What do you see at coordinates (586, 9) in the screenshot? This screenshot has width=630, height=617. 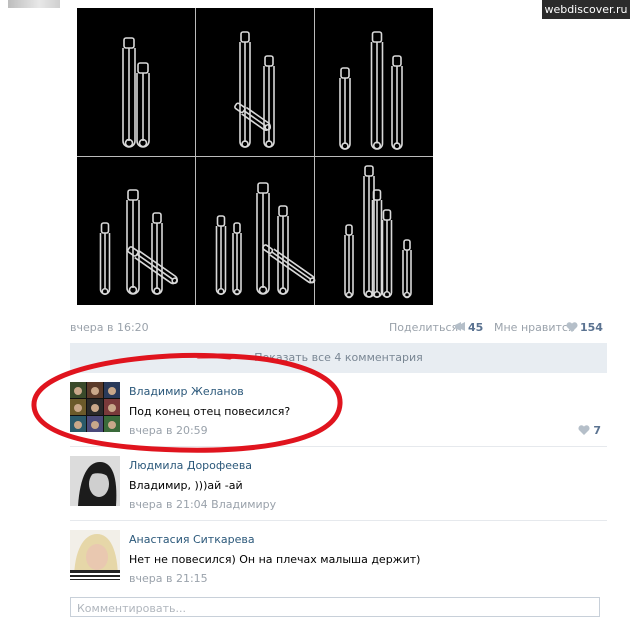 I see `watermark: webdiscover.ru` at bounding box center [586, 9].